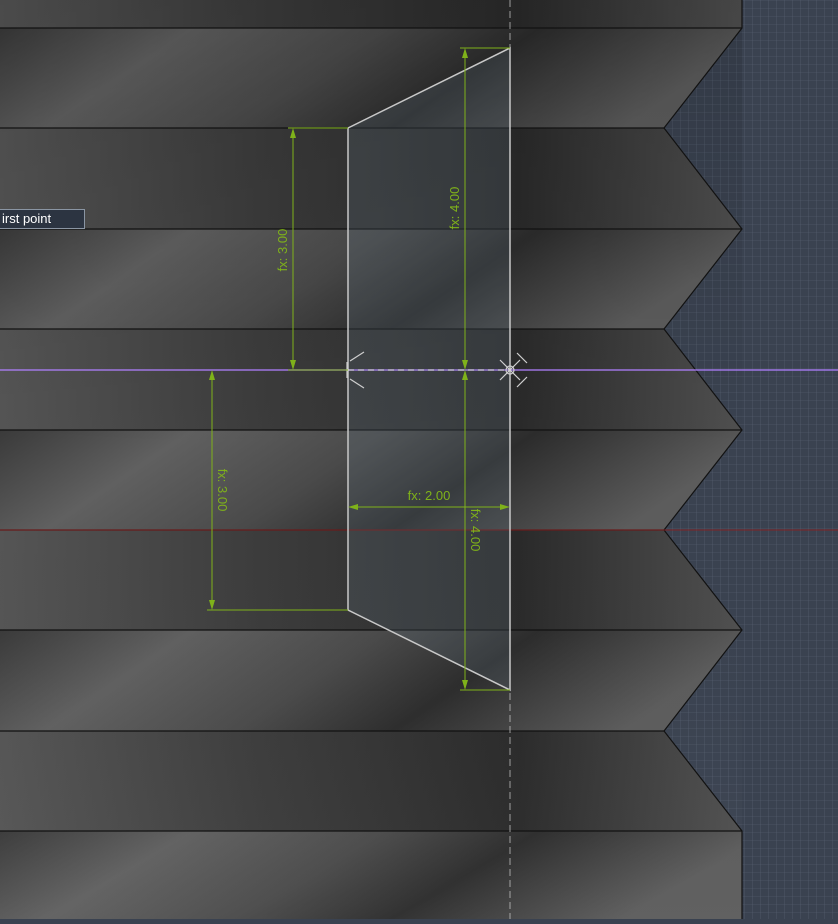 The width and height of the screenshot is (838, 924). What do you see at coordinates (42, 219) in the screenshot?
I see `command-prompt-tooltip: irst point` at bounding box center [42, 219].